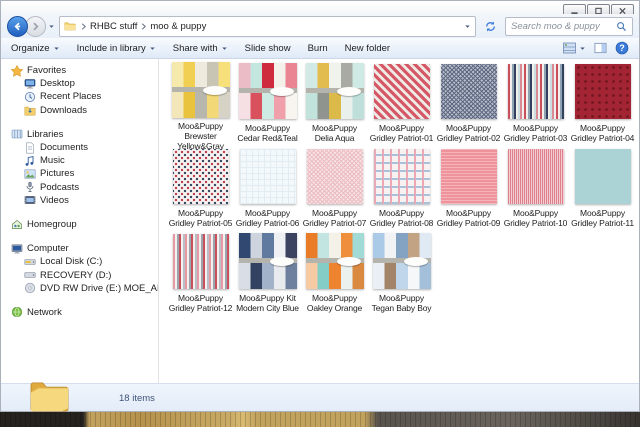  What do you see at coordinates (600, 48) in the screenshot?
I see `preview-pane-icon` at bounding box center [600, 48].